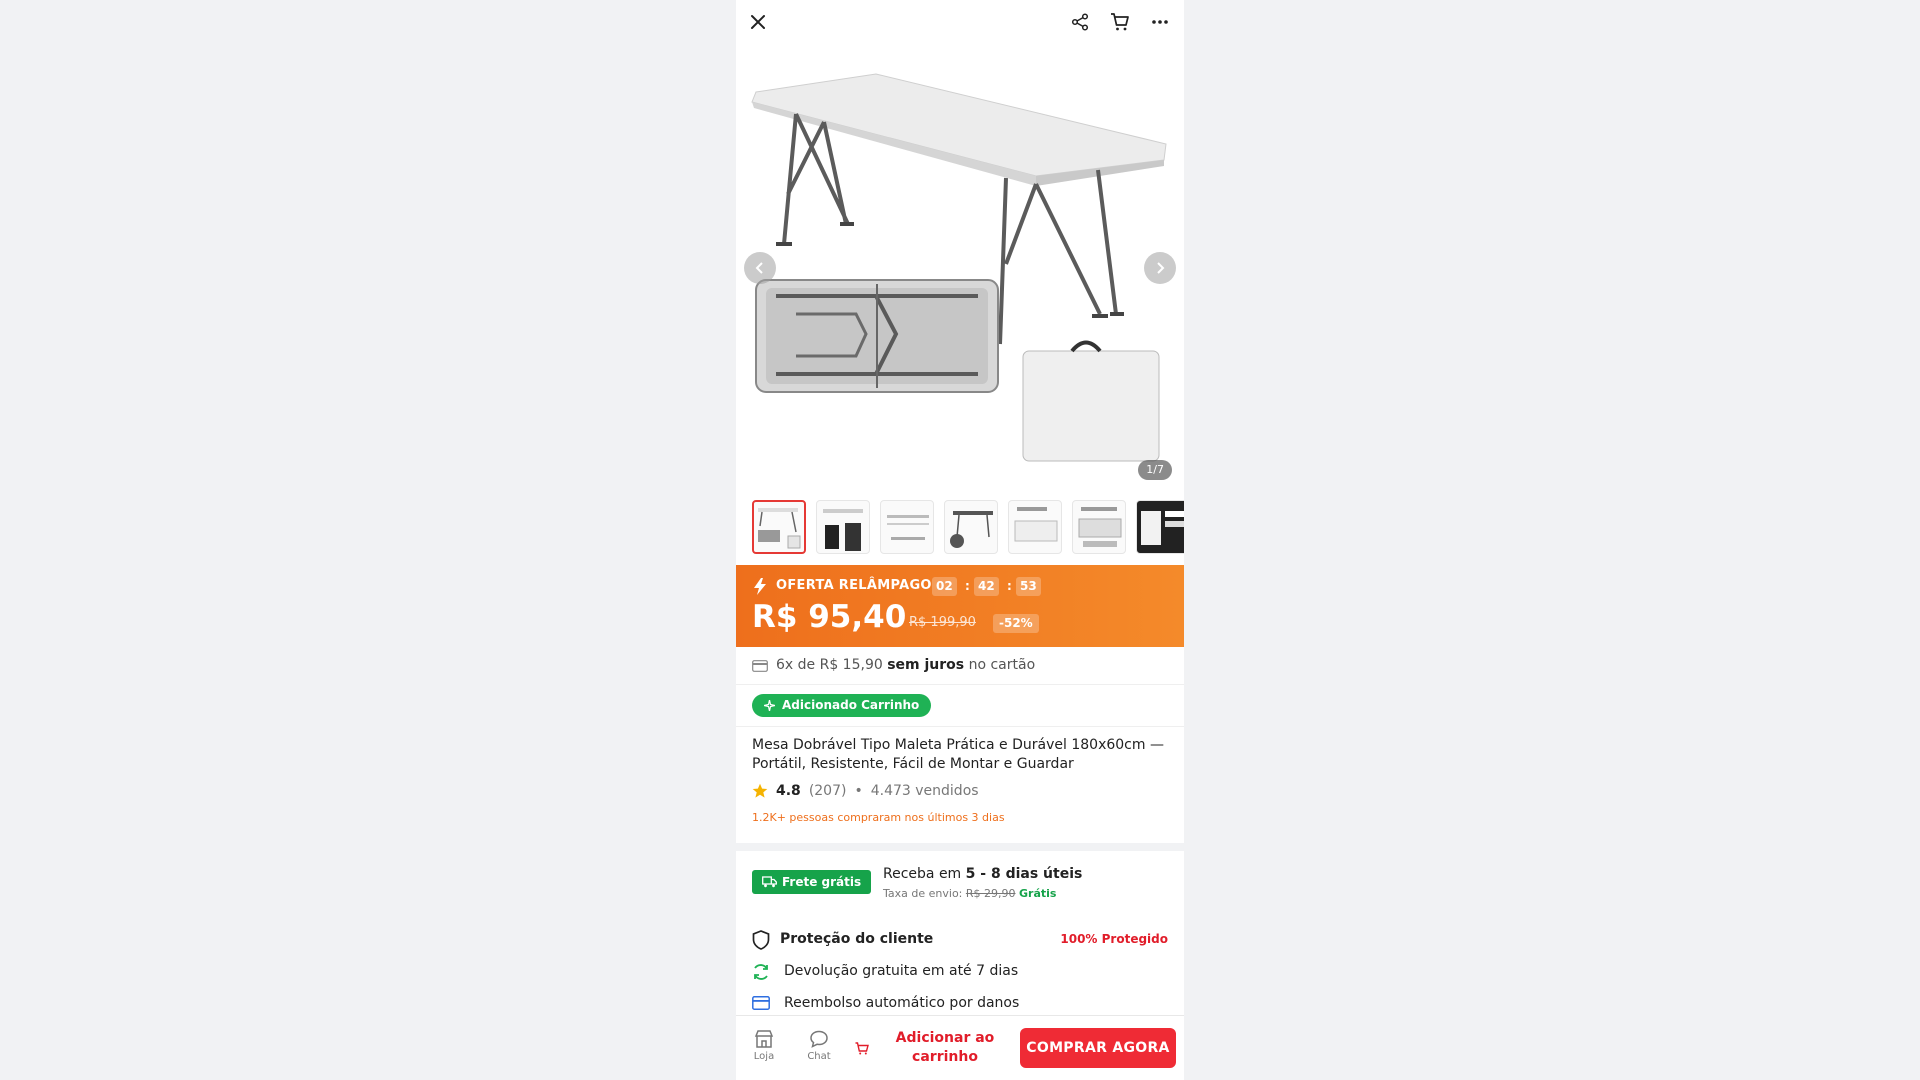 The height and width of the screenshot is (1080, 1920). I want to click on sparkle-icon, so click(769, 705).